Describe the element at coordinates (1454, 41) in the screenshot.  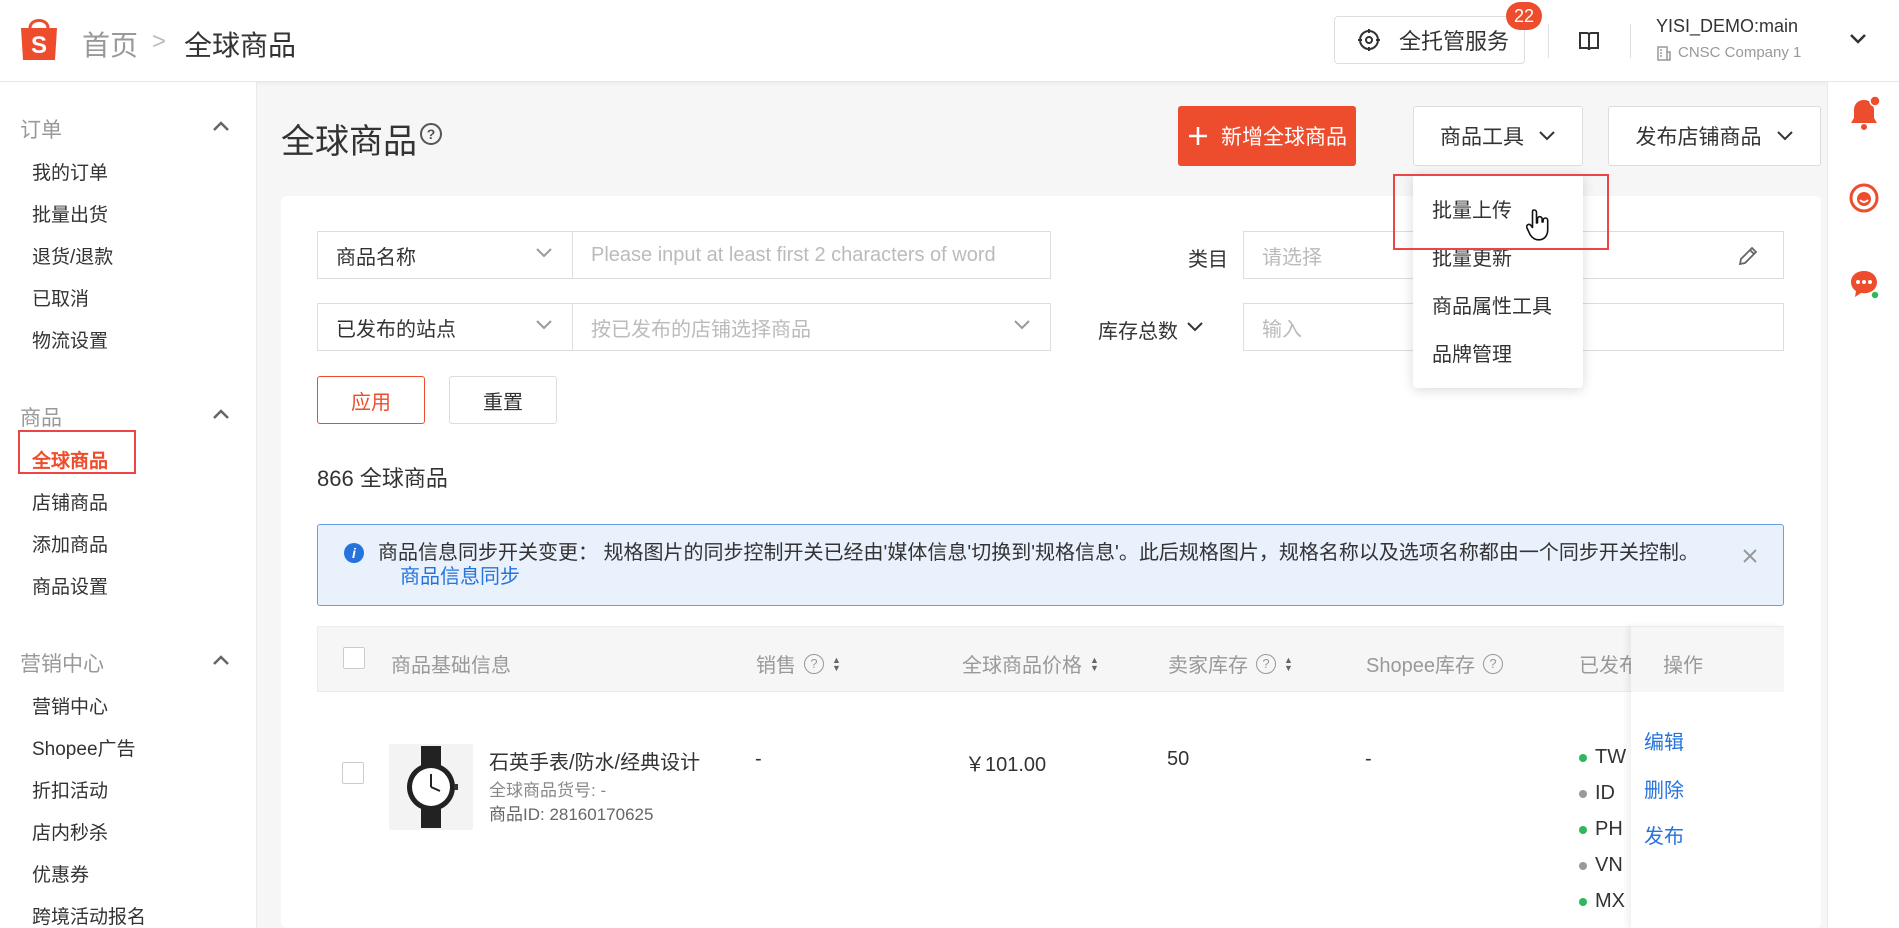
I see `service-label: 全托管服务` at that location.